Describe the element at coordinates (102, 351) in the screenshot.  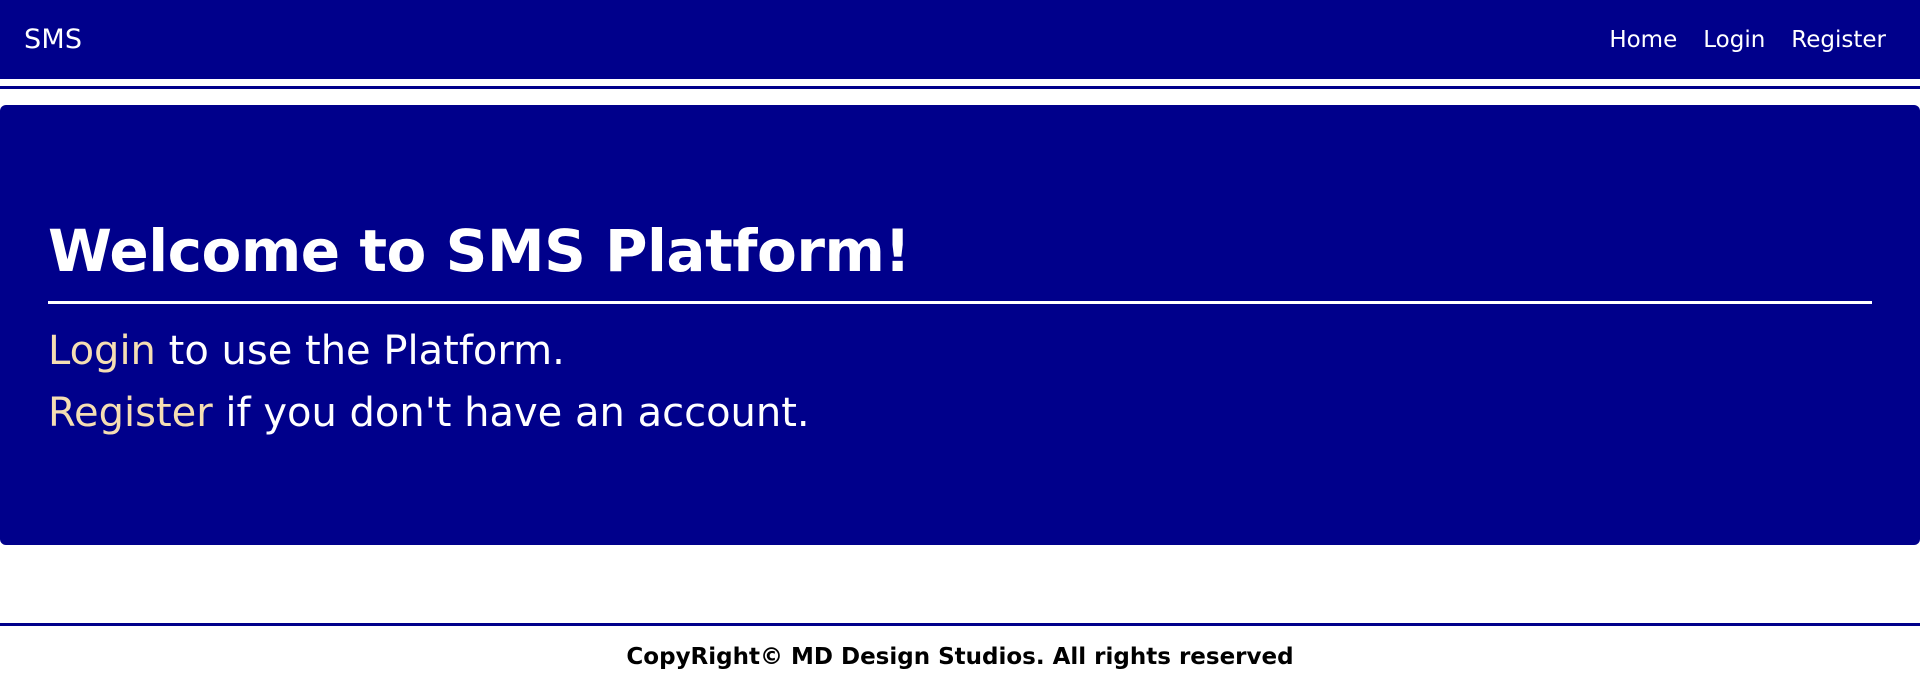
I see `hero-login-link: Login` at that location.